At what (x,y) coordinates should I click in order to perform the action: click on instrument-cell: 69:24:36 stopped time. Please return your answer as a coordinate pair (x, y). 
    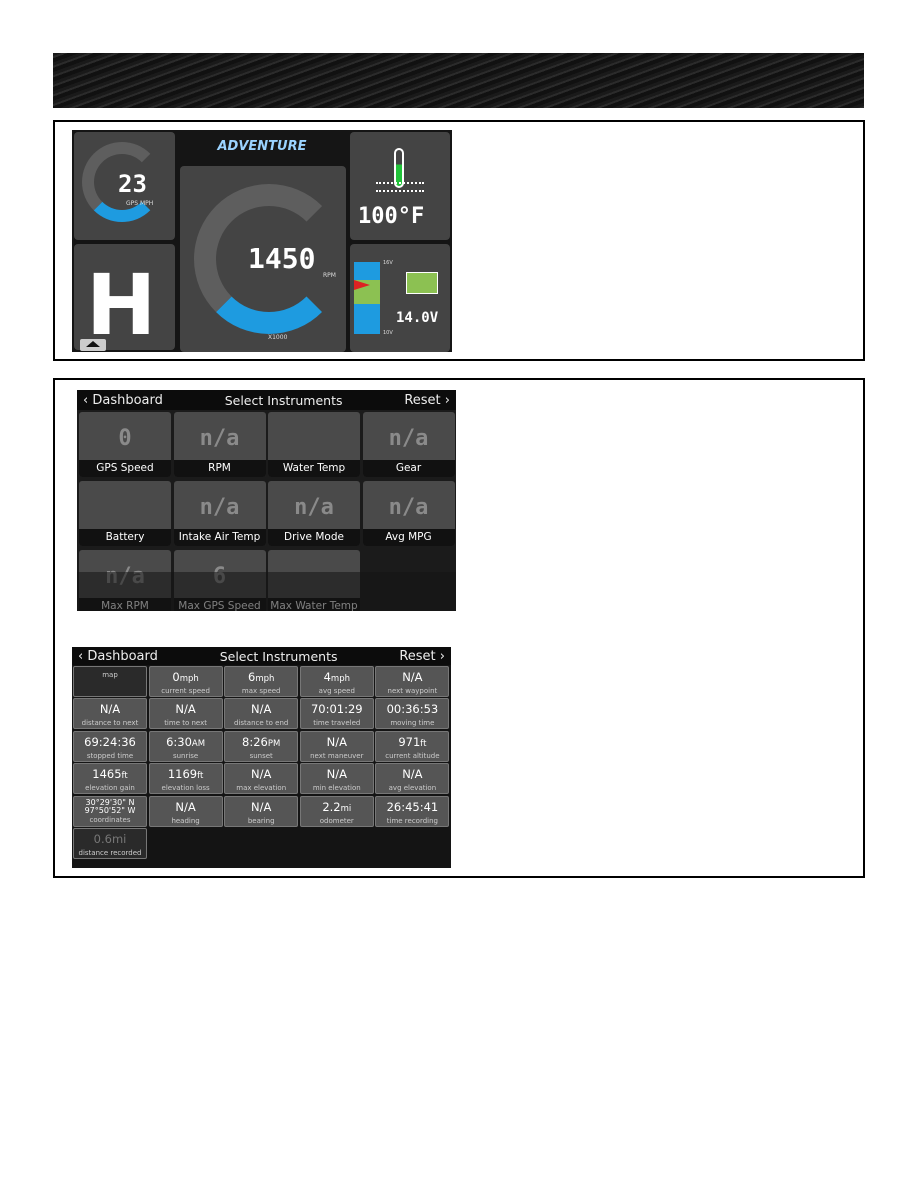
    Looking at the image, I should click on (110, 746).